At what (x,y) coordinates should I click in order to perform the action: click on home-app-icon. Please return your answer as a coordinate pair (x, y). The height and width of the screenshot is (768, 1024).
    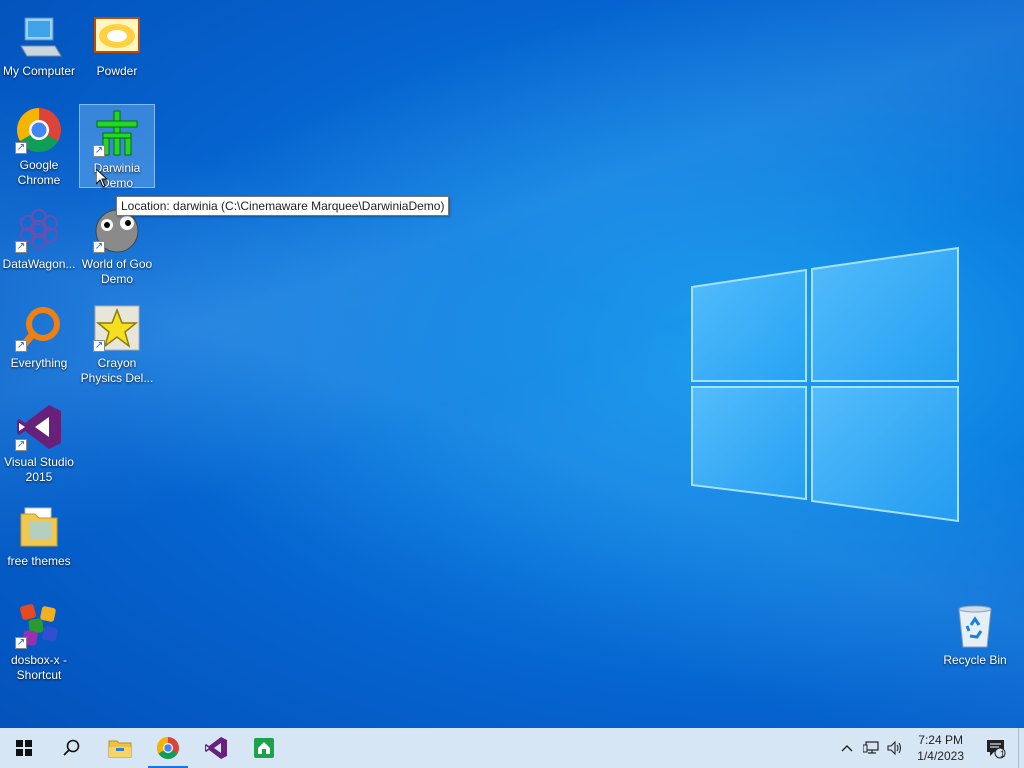
    Looking at the image, I should click on (264, 748).